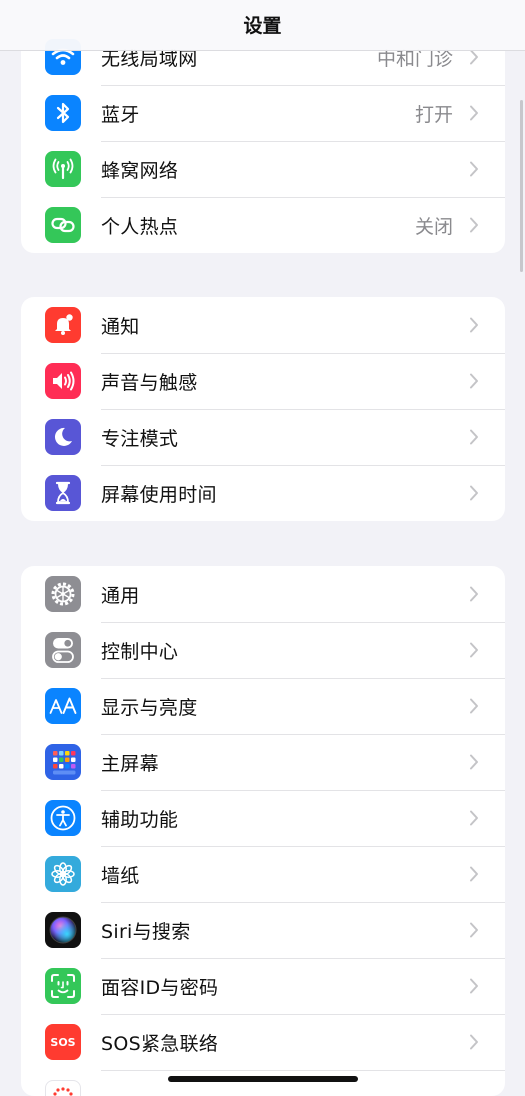  I want to click on flower-icon, so click(63, 874).